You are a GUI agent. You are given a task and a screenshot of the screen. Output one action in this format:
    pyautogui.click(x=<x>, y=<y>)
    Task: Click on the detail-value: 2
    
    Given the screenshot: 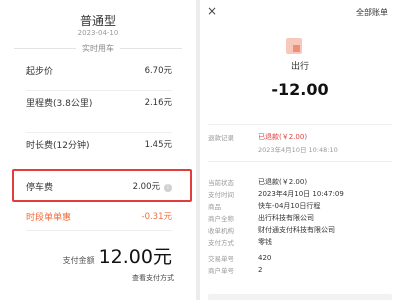 What is the action you would take?
    pyautogui.click(x=260, y=270)
    